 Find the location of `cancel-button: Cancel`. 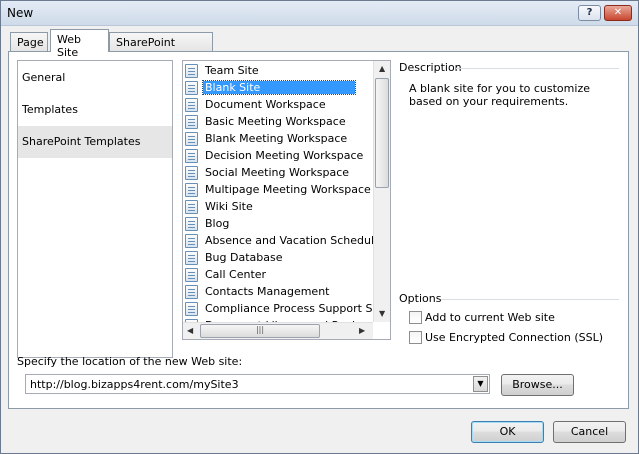

cancel-button: Cancel is located at coordinates (589, 432).